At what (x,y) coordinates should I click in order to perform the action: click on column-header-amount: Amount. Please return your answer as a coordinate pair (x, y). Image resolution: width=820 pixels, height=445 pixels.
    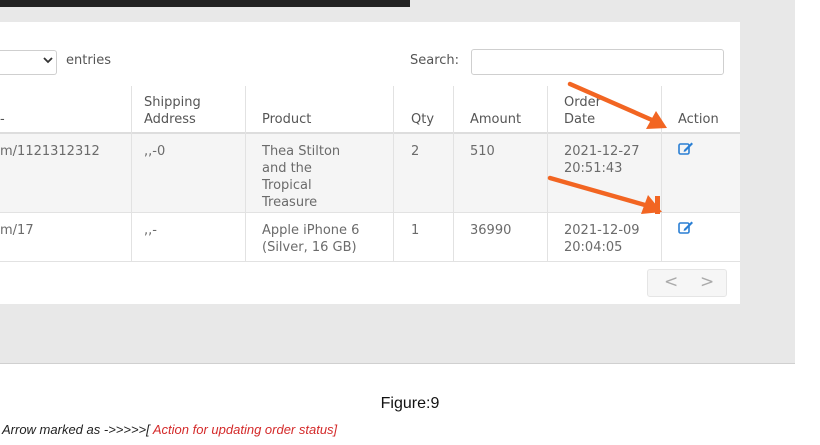
    Looking at the image, I should click on (495, 119).